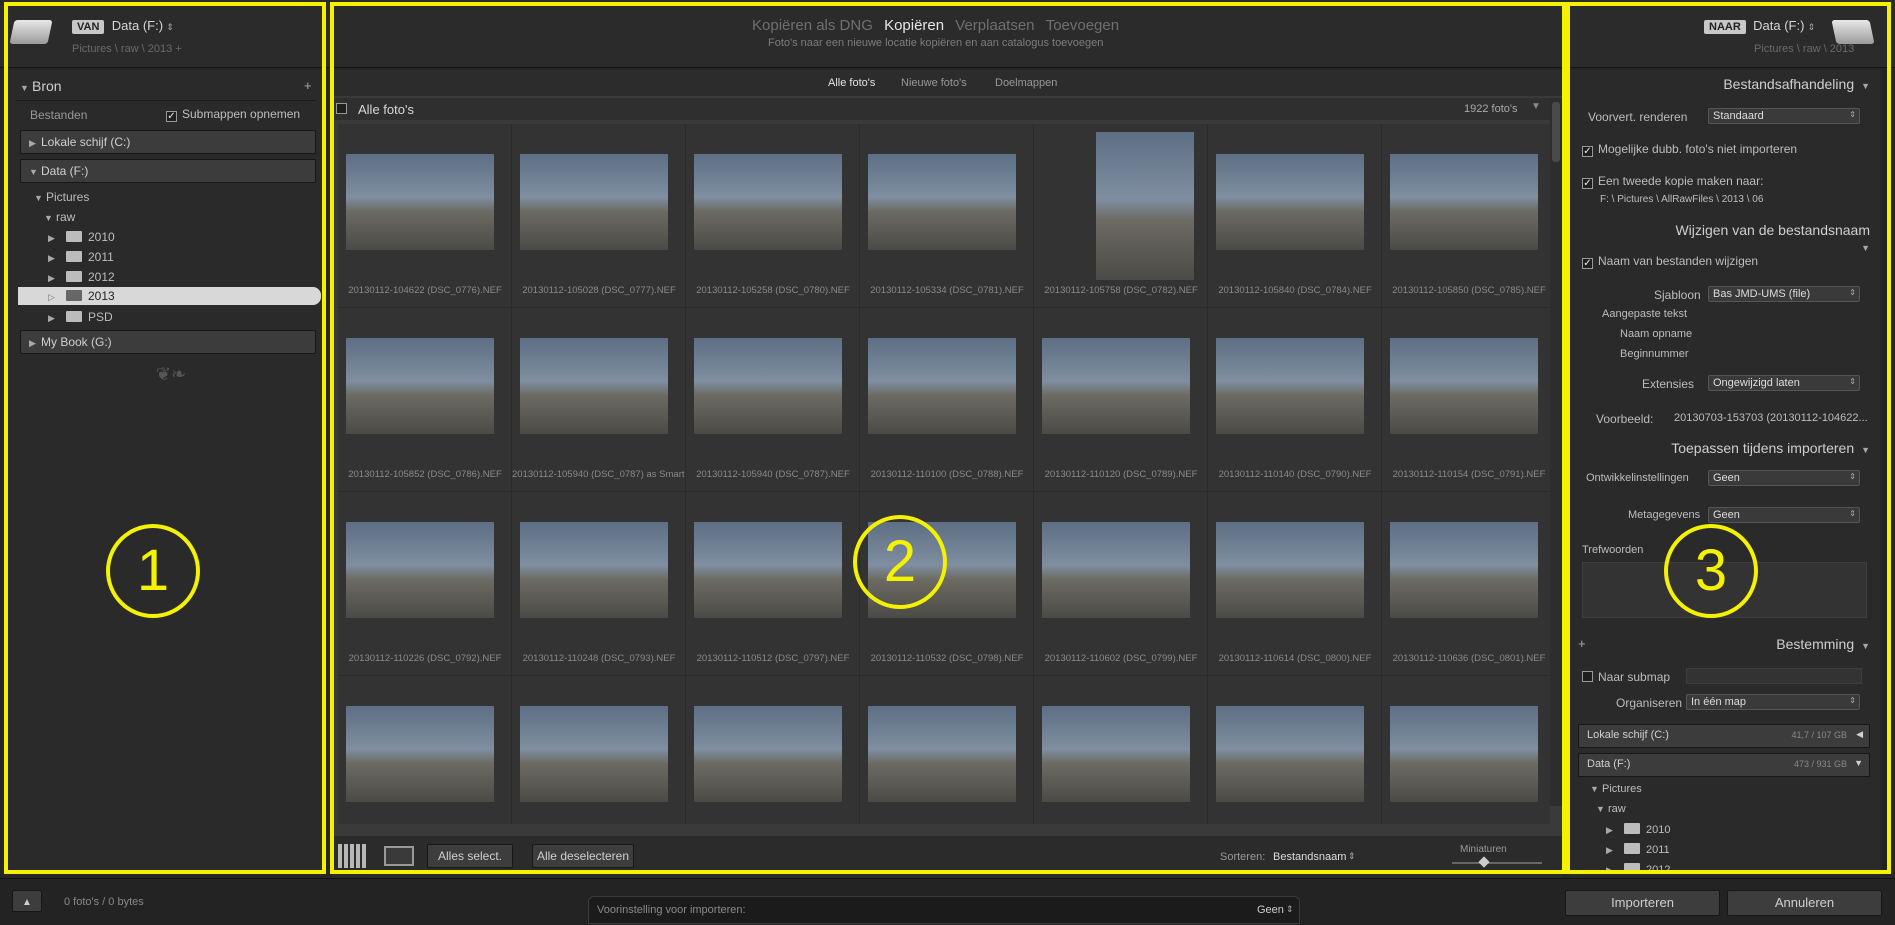 This screenshot has height=925, width=1895. What do you see at coordinates (233, 114) in the screenshot?
I see `subfolders-toggle: ✓ Submappen opnemen` at bounding box center [233, 114].